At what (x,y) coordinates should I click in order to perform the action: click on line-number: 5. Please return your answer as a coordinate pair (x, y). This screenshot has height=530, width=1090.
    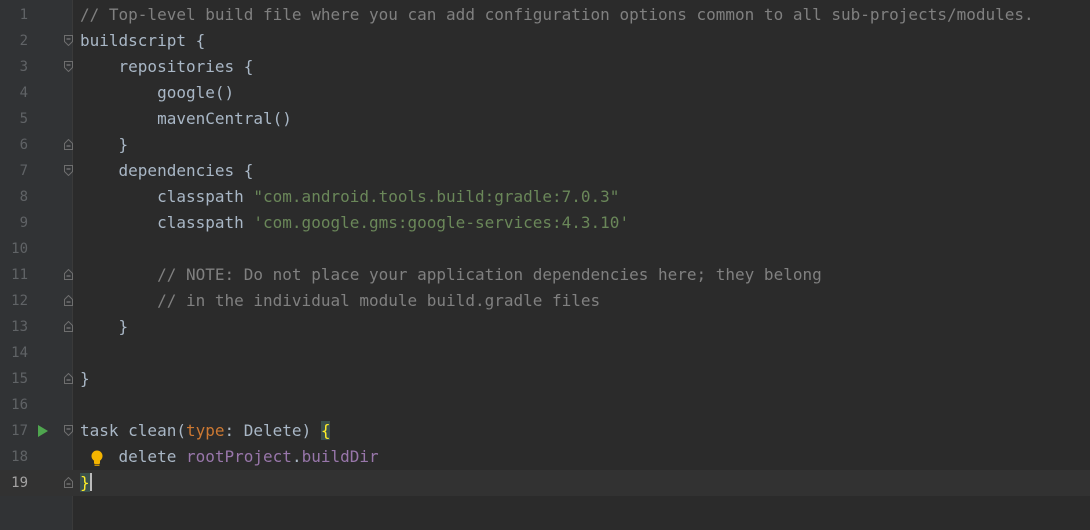
    Looking at the image, I should click on (23, 119).